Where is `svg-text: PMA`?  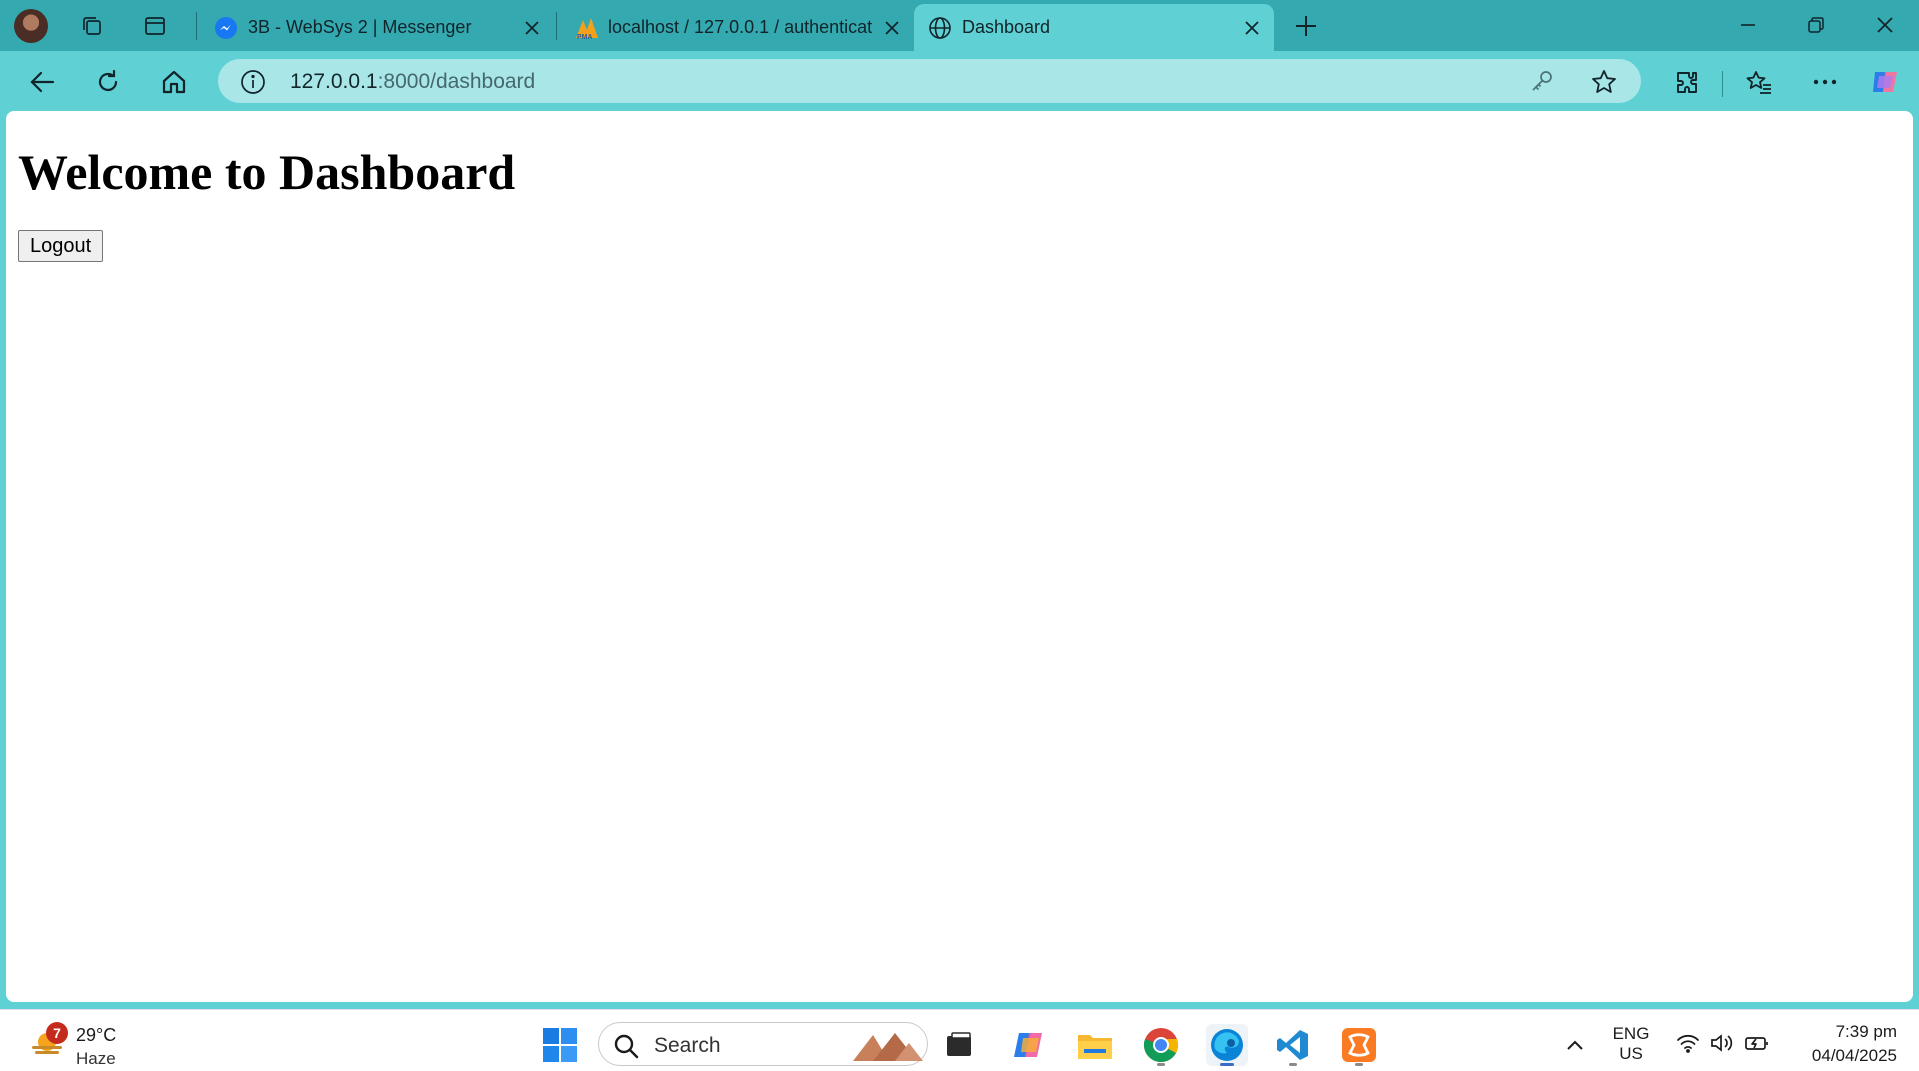 svg-text: PMA is located at coordinates (585, 37).